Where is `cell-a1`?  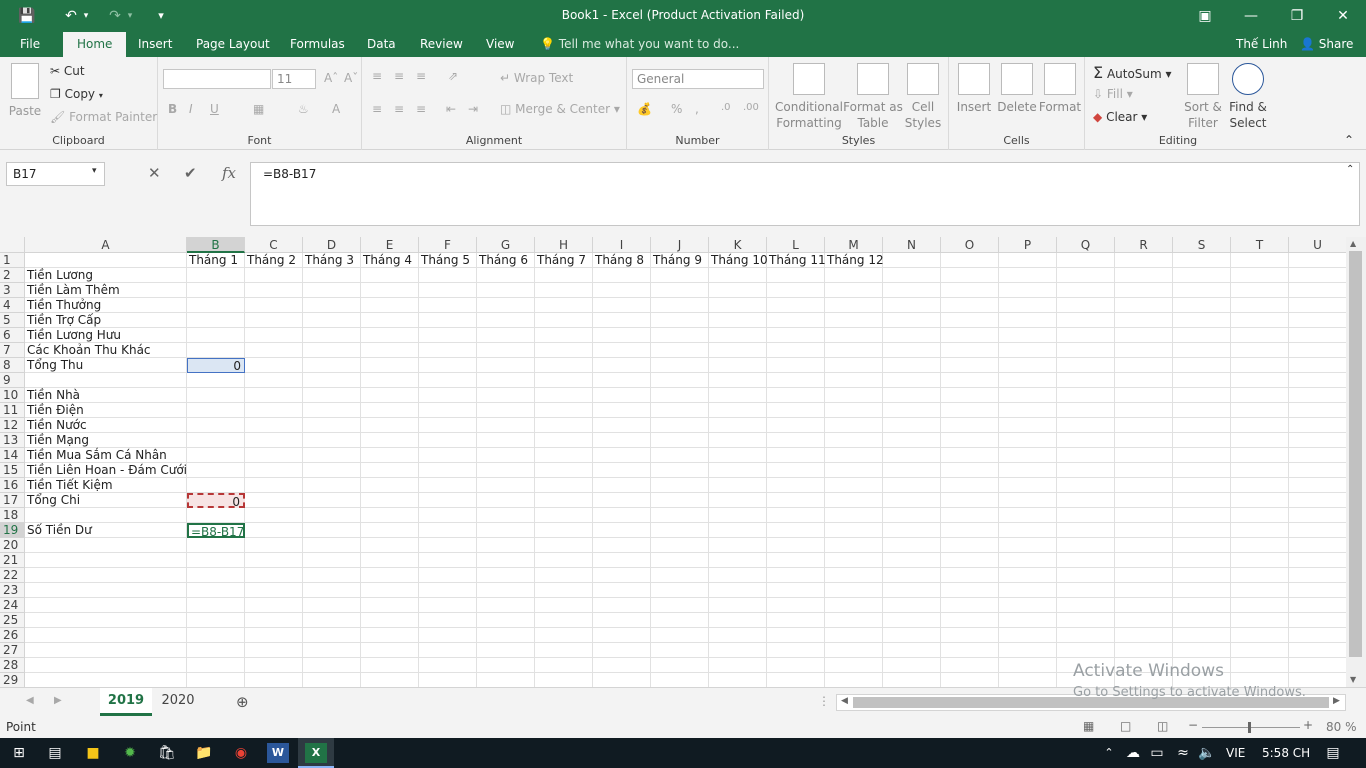 cell-a1 is located at coordinates (106, 260).